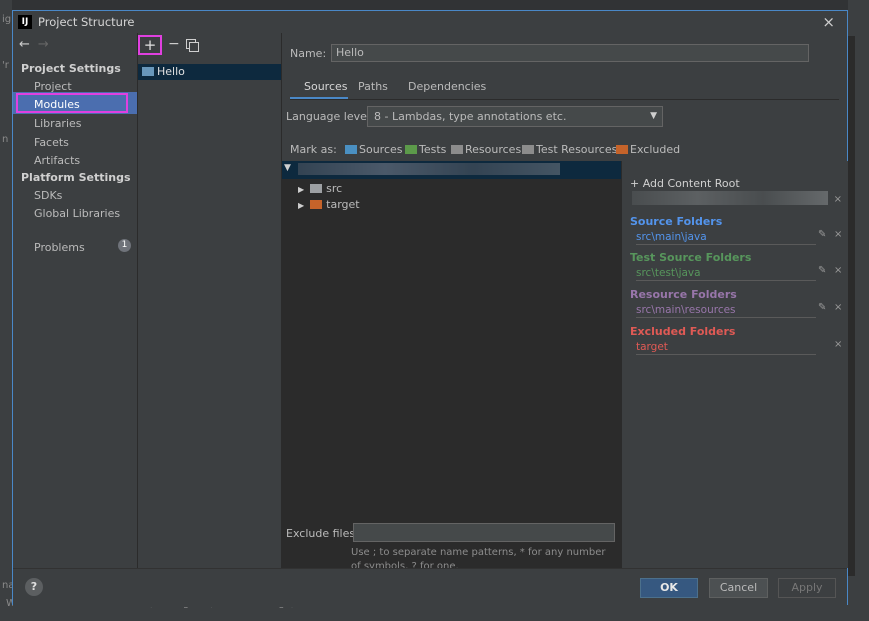 The image size is (869, 621). What do you see at coordinates (192, 45) in the screenshot?
I see `copy-module-icon` at bounding box center [192, 45].